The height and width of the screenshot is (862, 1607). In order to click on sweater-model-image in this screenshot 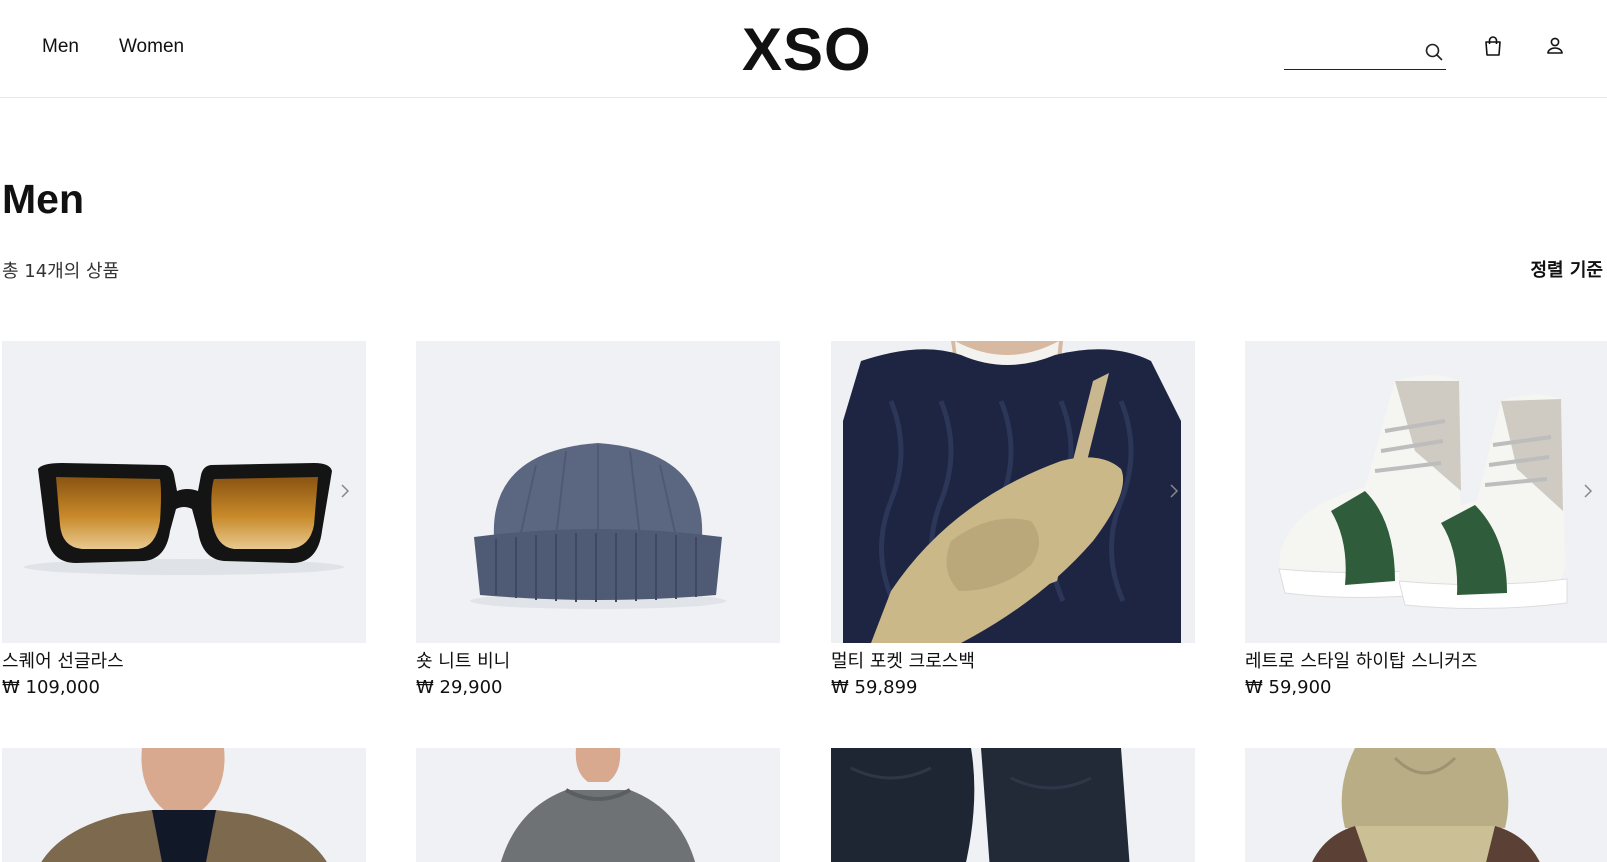, I will do `click(598, 805)`.